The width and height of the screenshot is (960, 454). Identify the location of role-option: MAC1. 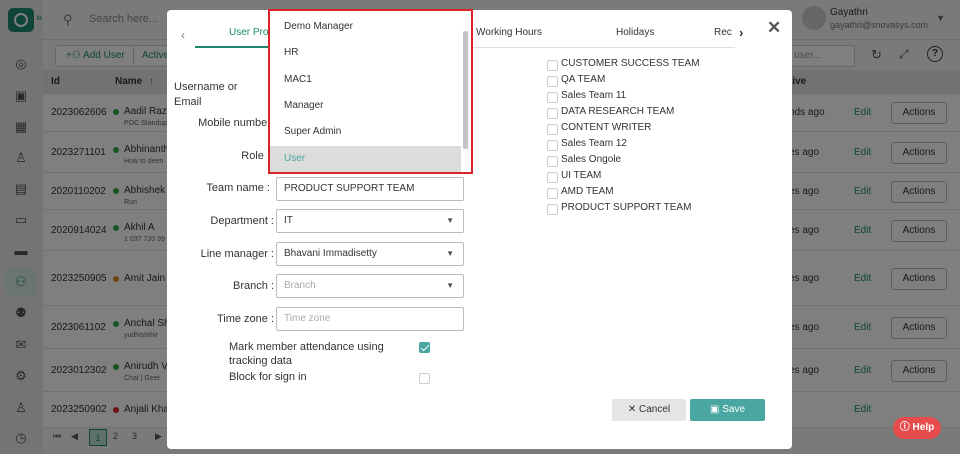
(365, 80).